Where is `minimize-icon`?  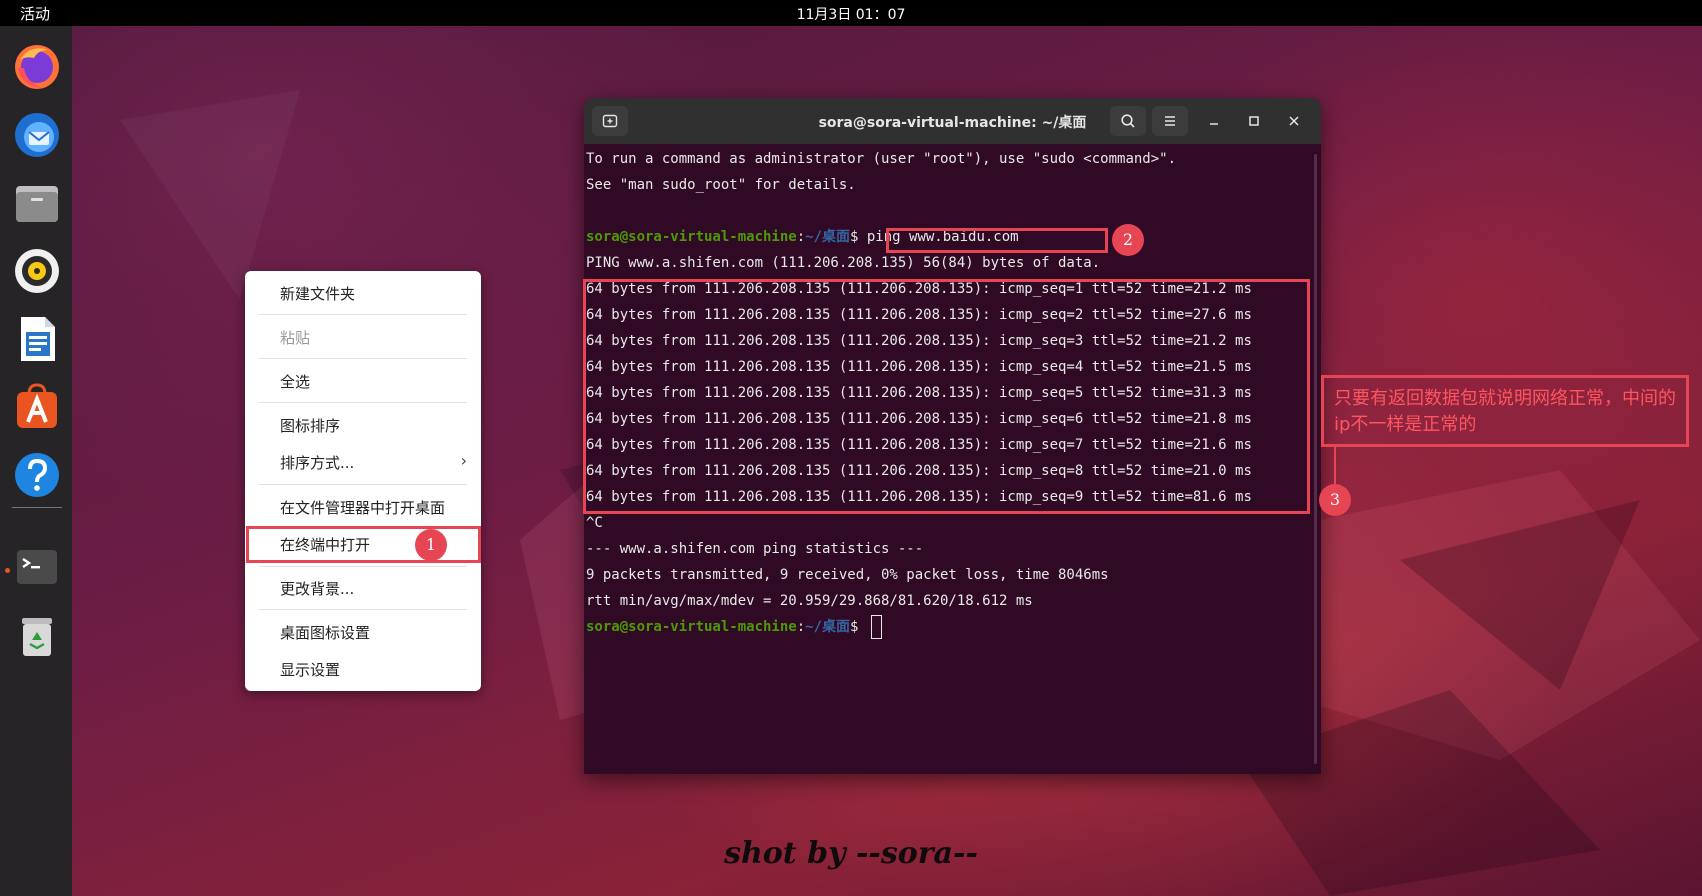
minimize-icon is located at coordinates (1214, 124).